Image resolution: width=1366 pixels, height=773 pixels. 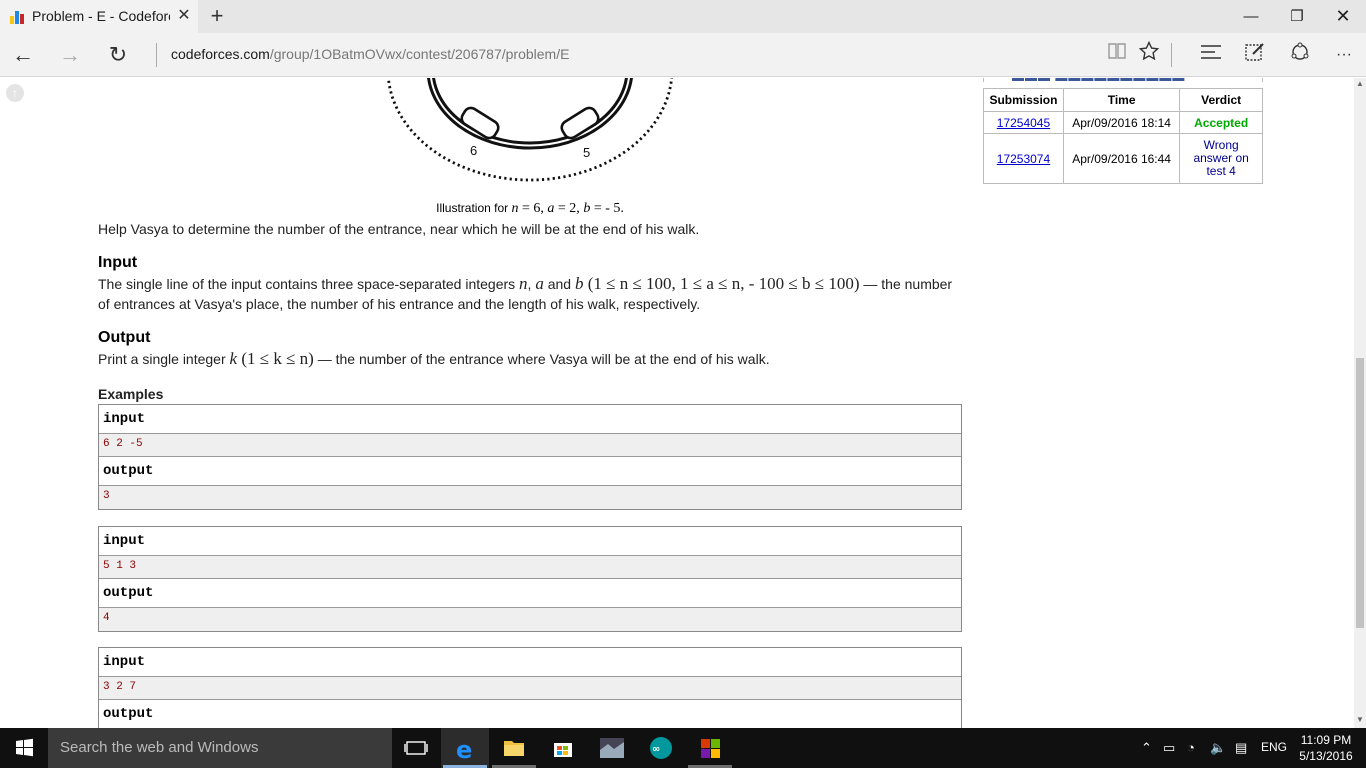 What do you see at coordinates (1149, 54) in the screenshot?
I see `favorite-star-icon` at bounding box center [1149, 54].